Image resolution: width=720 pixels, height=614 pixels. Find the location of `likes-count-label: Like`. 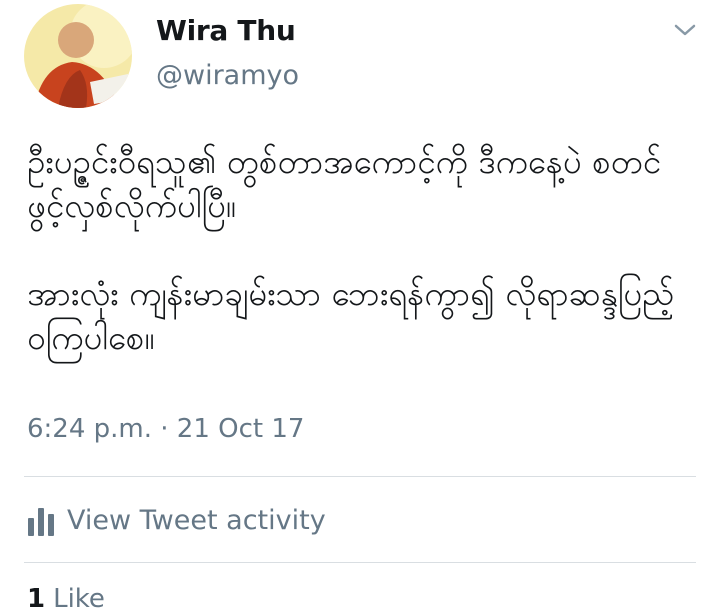

likes-count-label: Like is located at coordinates (79, 599).